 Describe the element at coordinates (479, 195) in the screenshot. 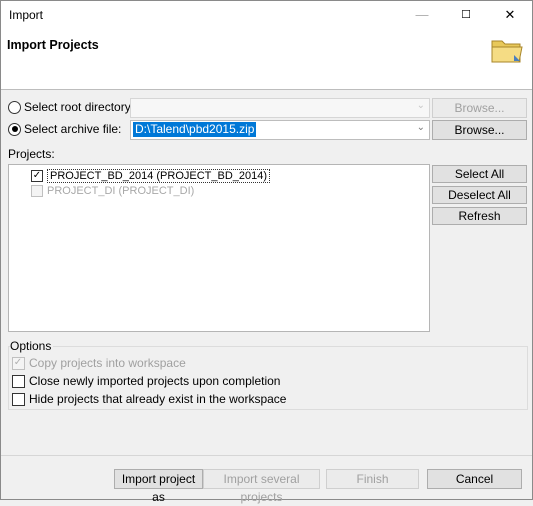

I see `deselect-all-button: Deselect All` at that location.